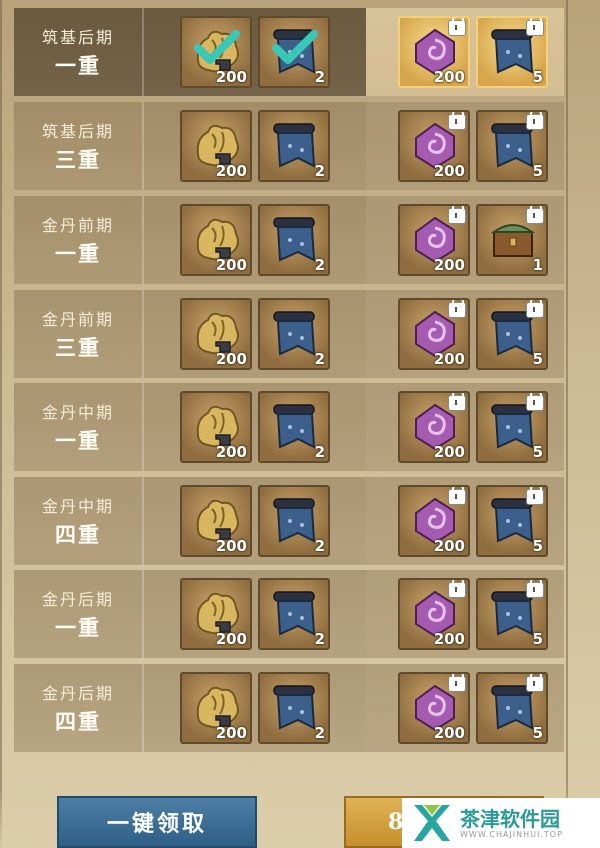 The width and height of the screenshot is (600, 848). I want to click on reward-row: 金丹后期 四重 200 2 200 5, so click(289, 708).